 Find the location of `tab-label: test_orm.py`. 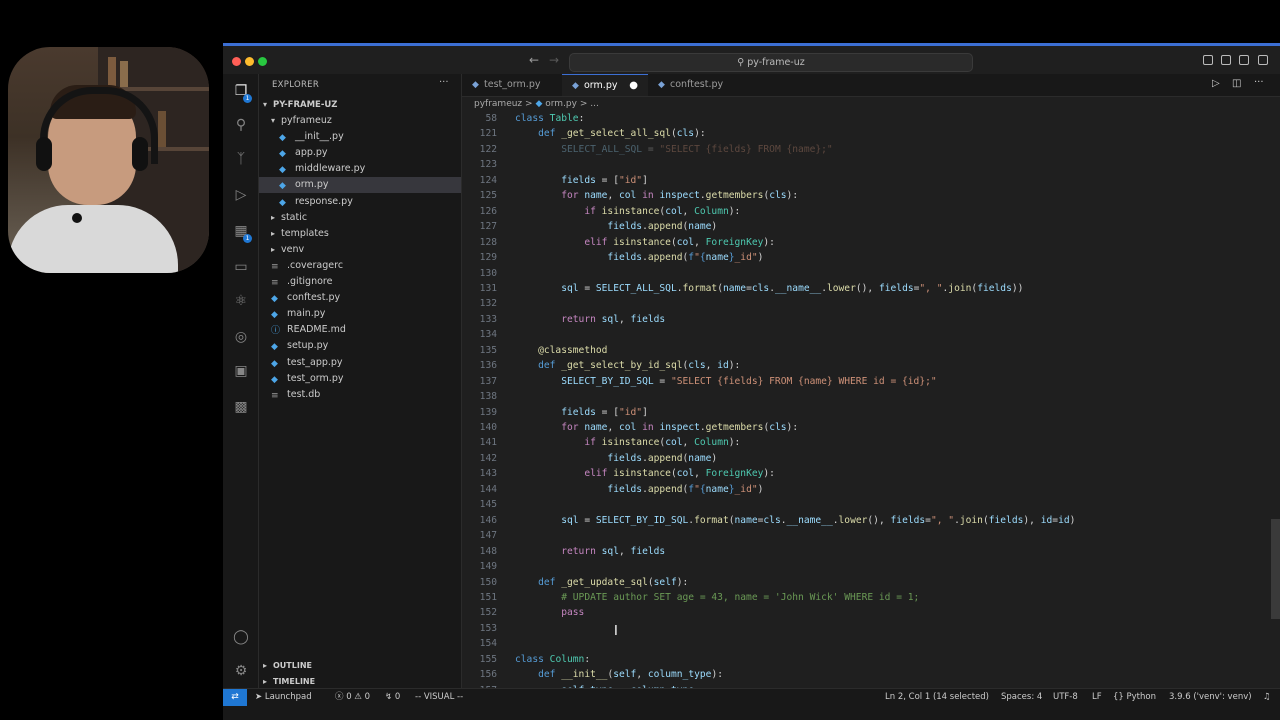

tab-label: test_orm.py is located at coordinates (512, 84).